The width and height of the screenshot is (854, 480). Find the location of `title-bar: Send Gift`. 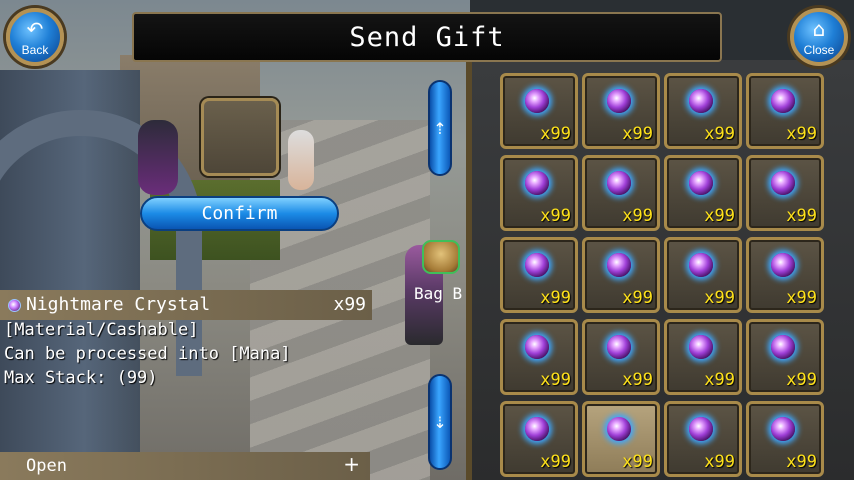

title-bar: Send Gift is located at coordinates (427, 37).